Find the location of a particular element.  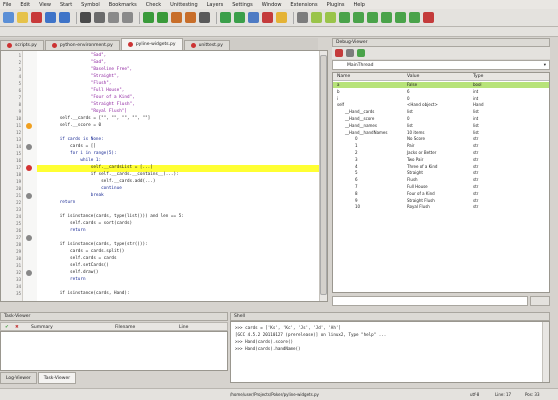

save-as-icon is located at coordinates (64, 17).